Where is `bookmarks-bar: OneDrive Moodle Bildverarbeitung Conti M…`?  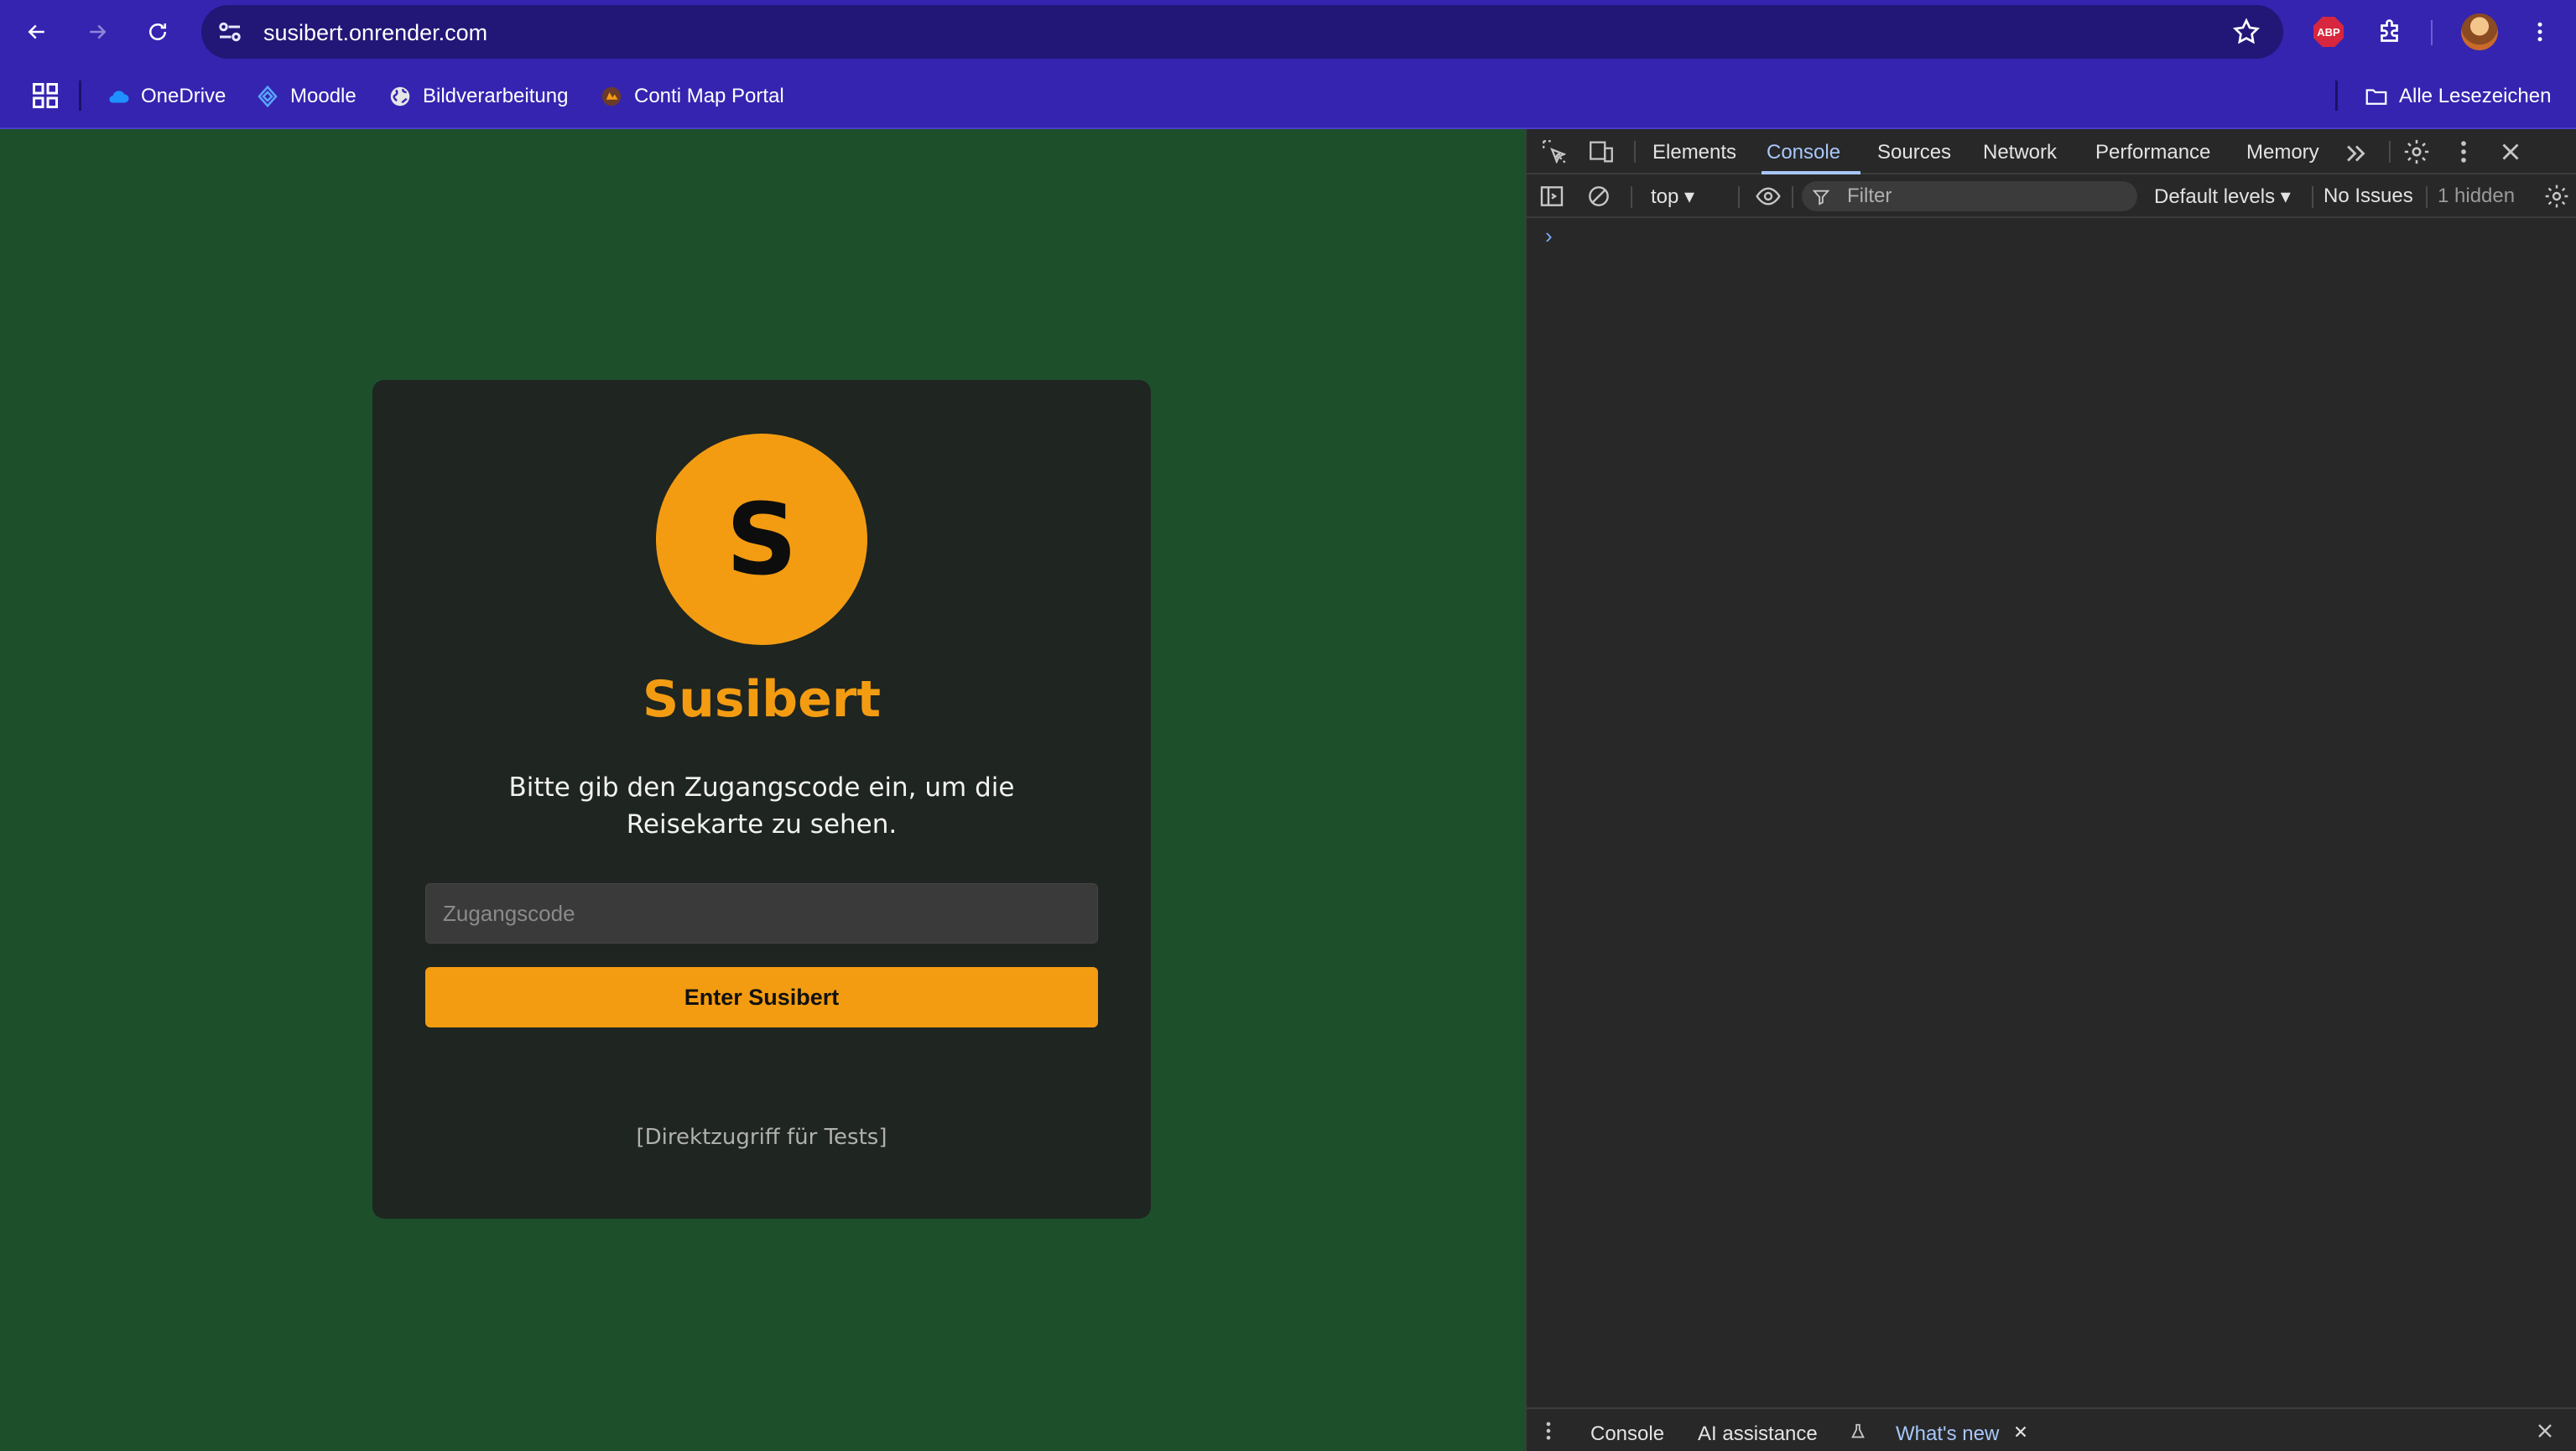
bookmarks-bar: OneDrive Moodle Bildverarbeitung Conti M… is located at coordinates (1288, 96).